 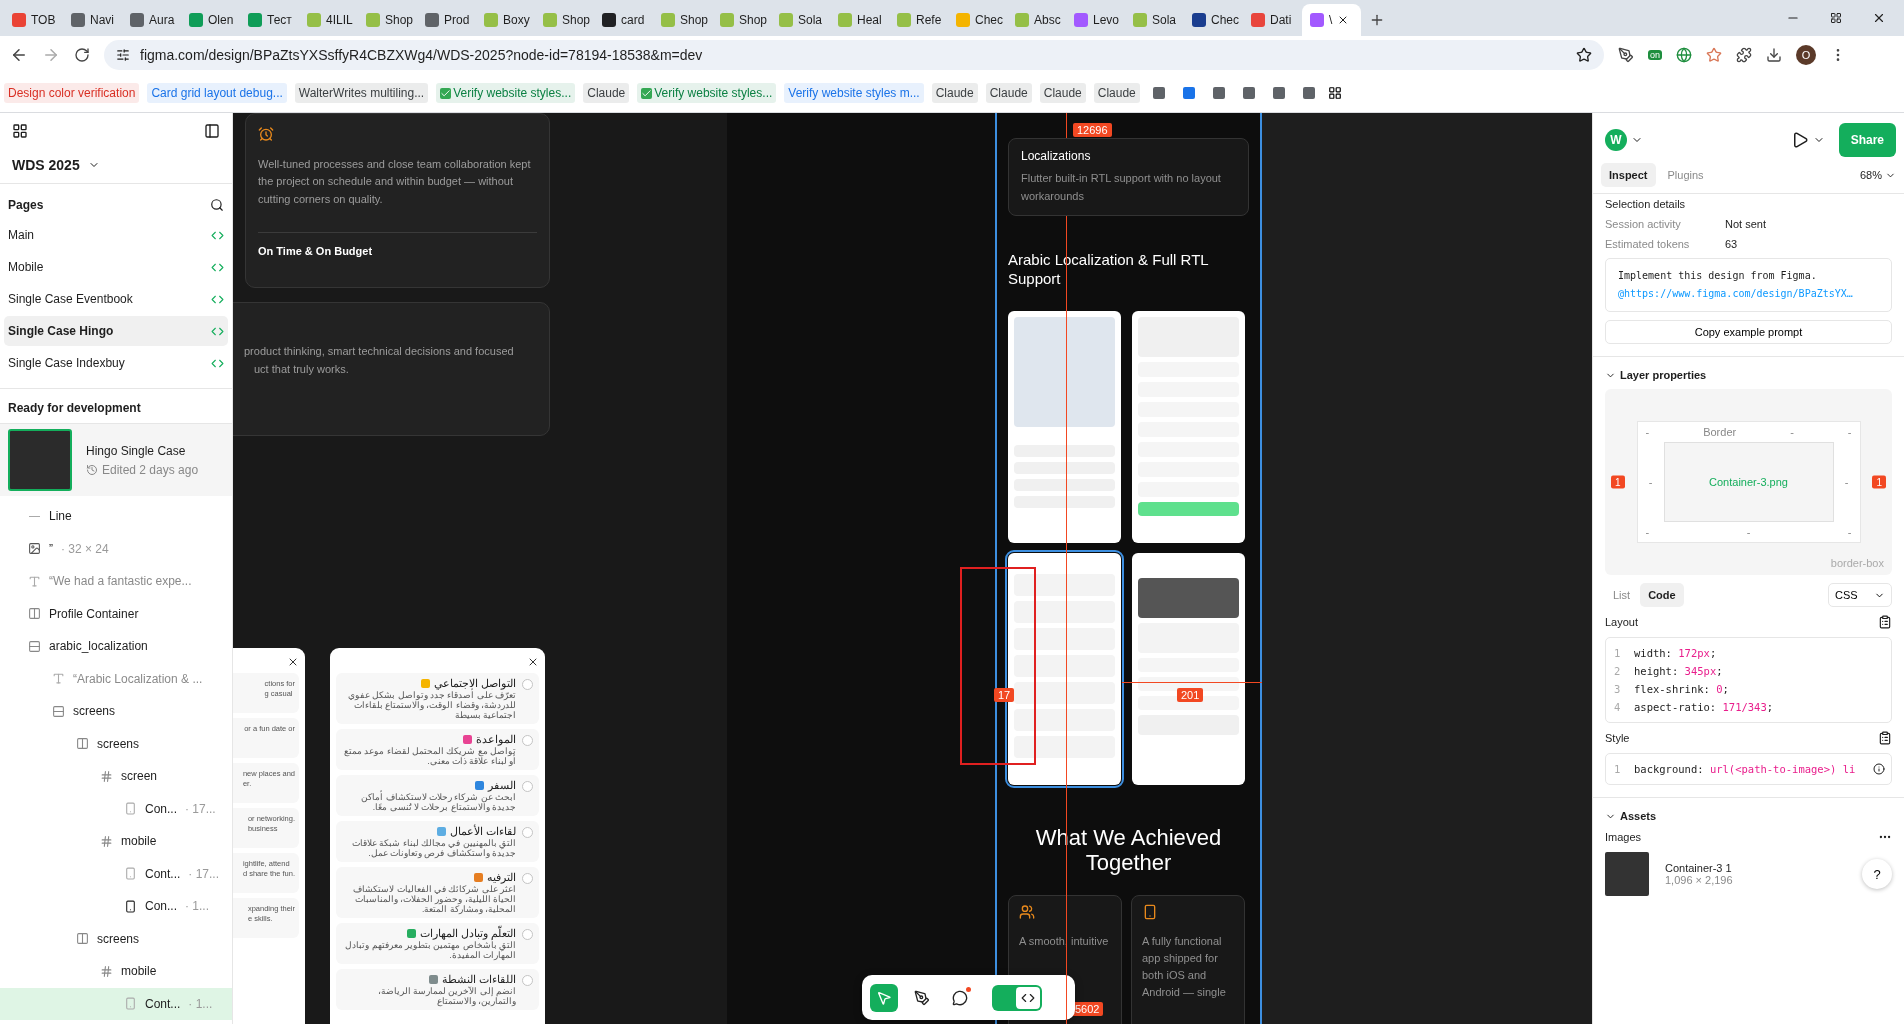 What do you see at coordinates (437, 989) in the screenshot?
I see `option-card: اللقاءات النشطة انضم إلى الآخرين لممارسة الرياضة، والتمارين، والاستمتاع` at bounding box center [437, 989].